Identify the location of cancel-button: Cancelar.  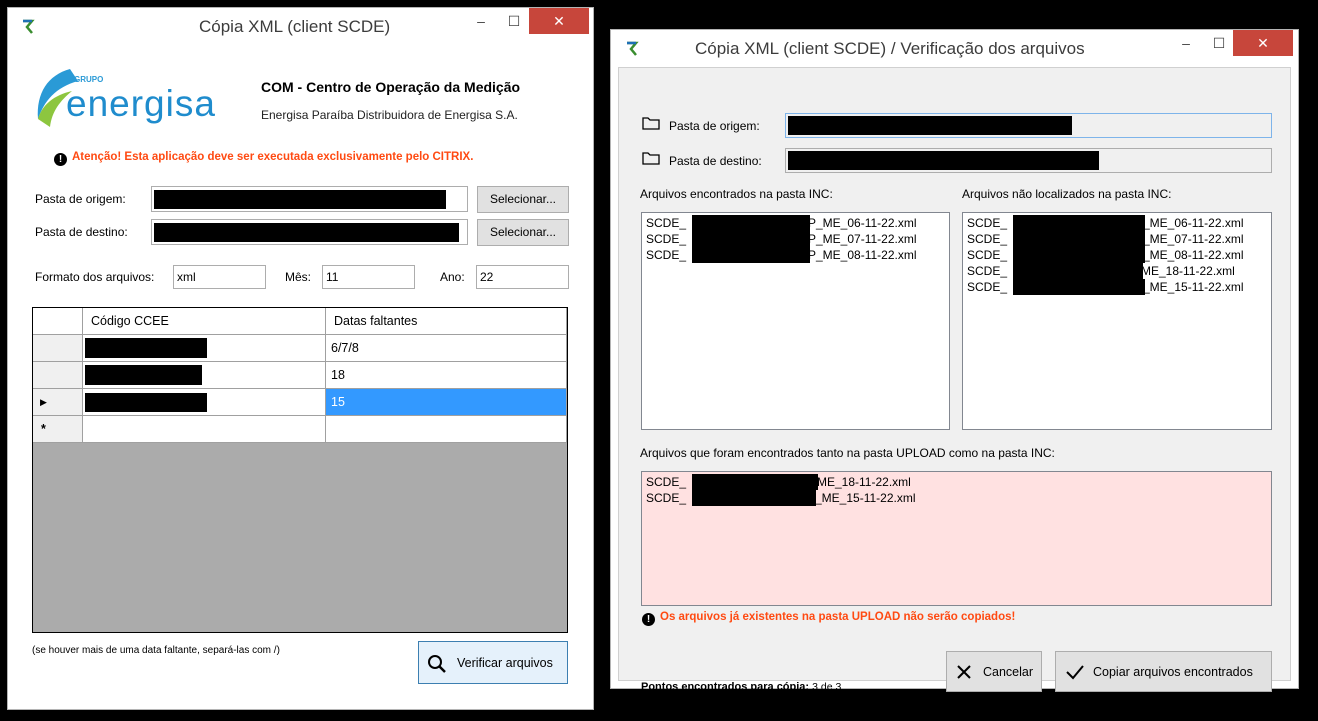
(994, 671).